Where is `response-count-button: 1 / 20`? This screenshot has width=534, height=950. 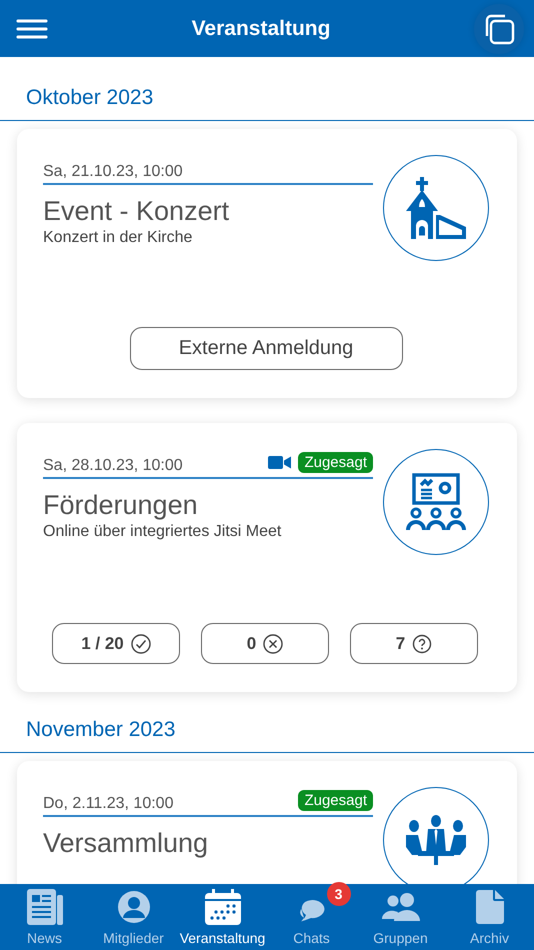 response-count-button: 1 / 20 is located at coordinates (116, 643).